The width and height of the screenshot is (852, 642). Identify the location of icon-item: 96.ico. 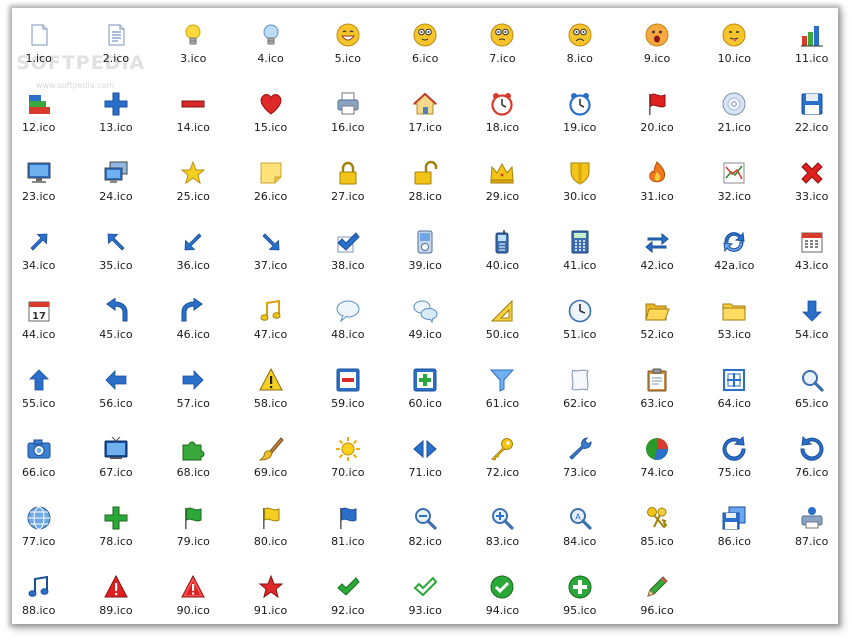
(657, 597).